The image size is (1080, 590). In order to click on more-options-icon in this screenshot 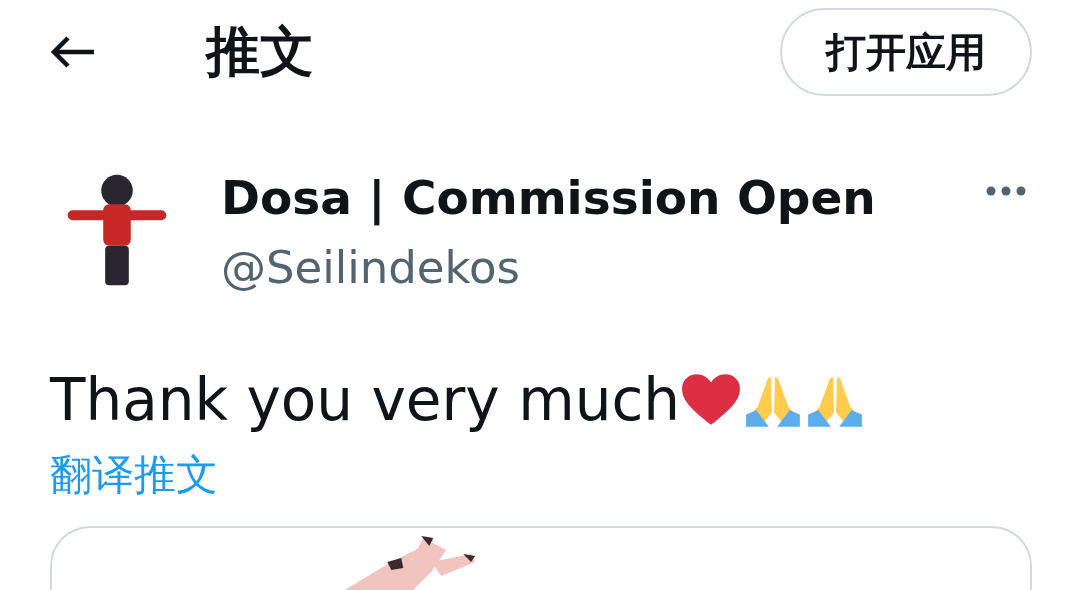, I will do `click(1006, 191)`.